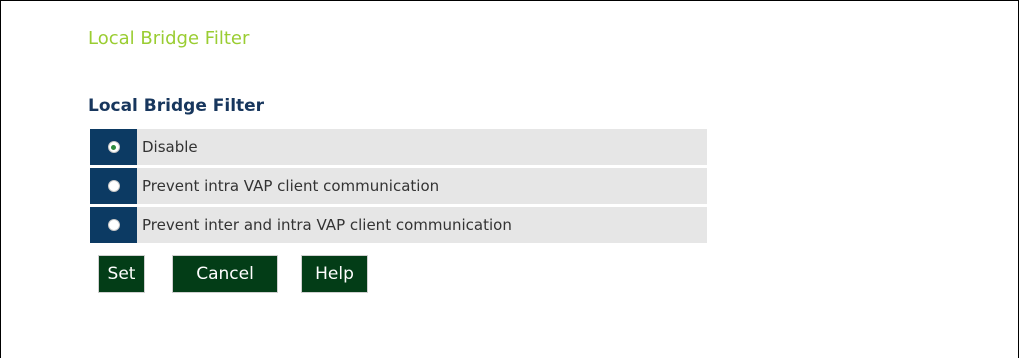  I want to click on radio-disable, so click(113, 147).